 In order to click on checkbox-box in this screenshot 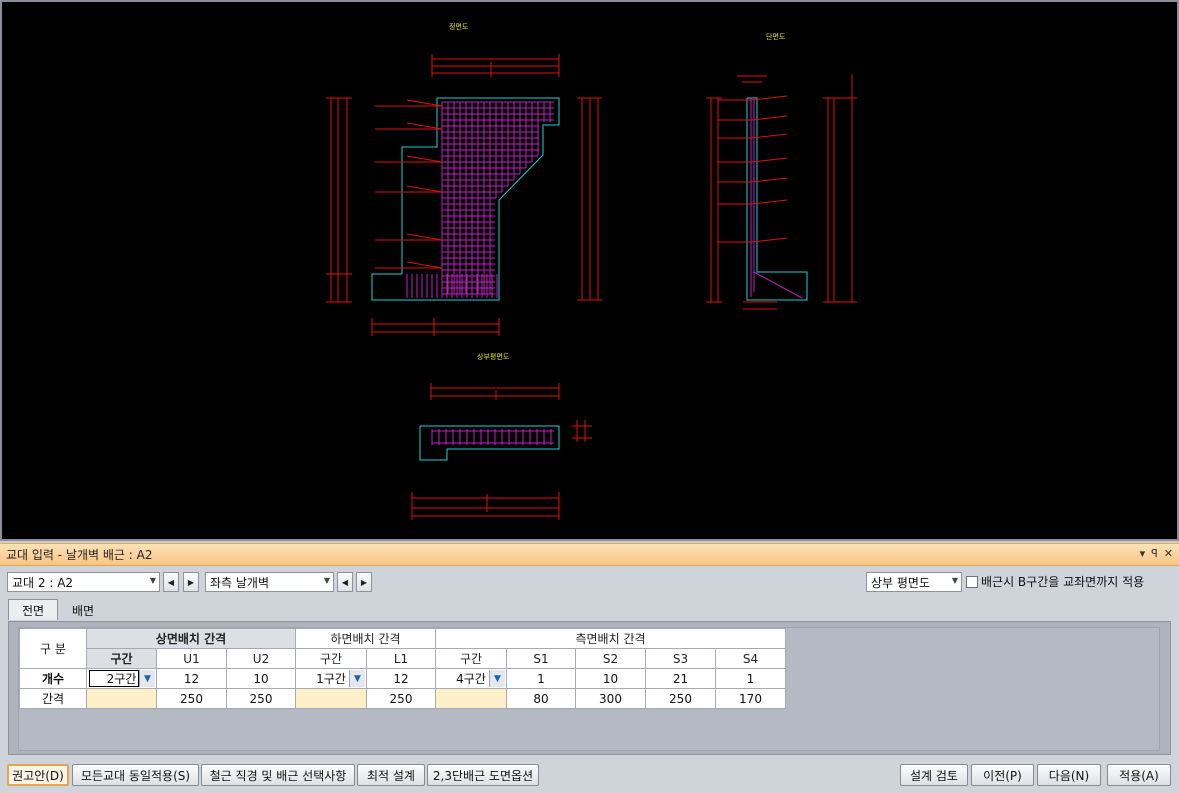, I will do `click(972, 581)`.